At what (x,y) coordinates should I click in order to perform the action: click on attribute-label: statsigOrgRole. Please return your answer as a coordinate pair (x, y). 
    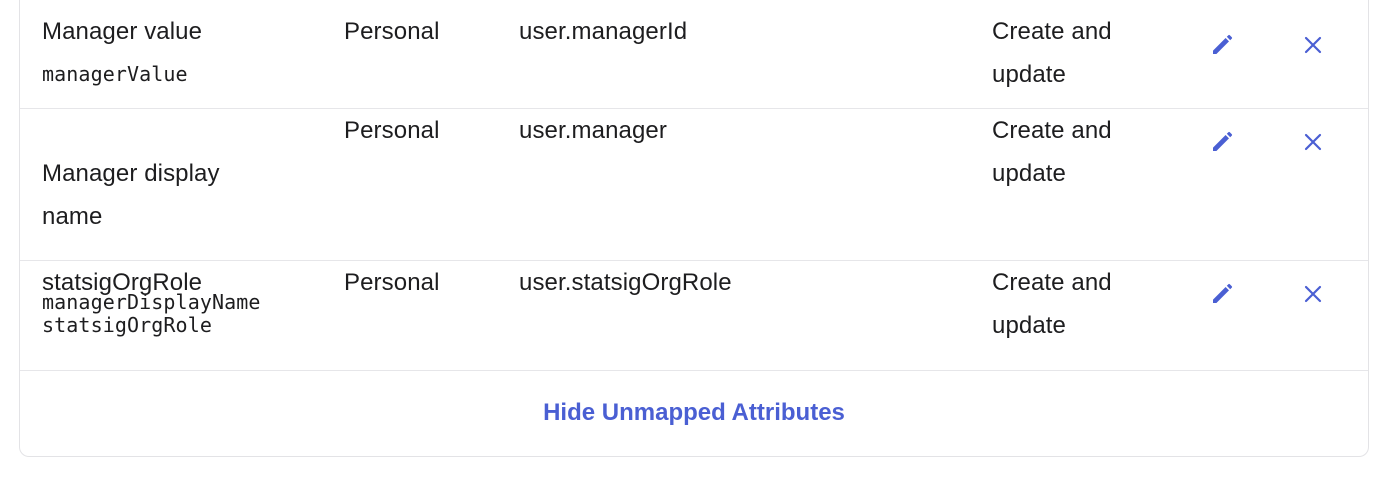
    Looking at the image, I should click on (122, 282).